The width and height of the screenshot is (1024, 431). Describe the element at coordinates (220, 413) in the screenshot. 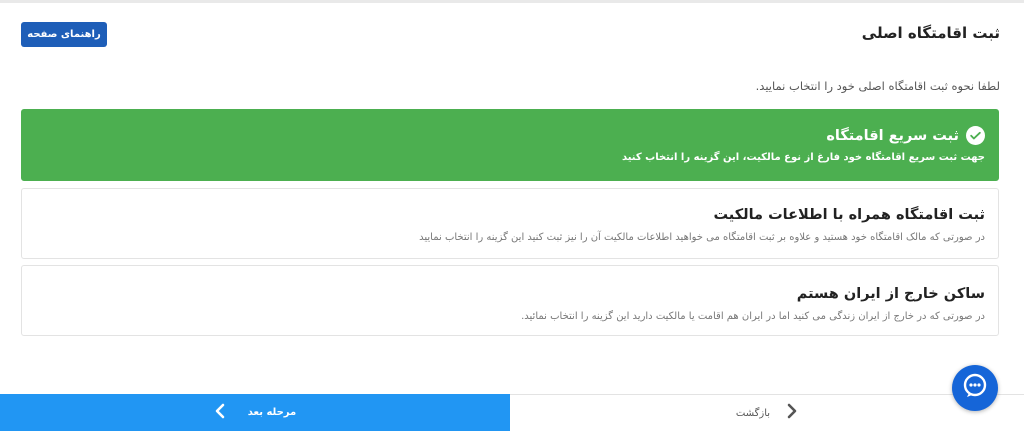

I see `chevron-left-icon` at that location.